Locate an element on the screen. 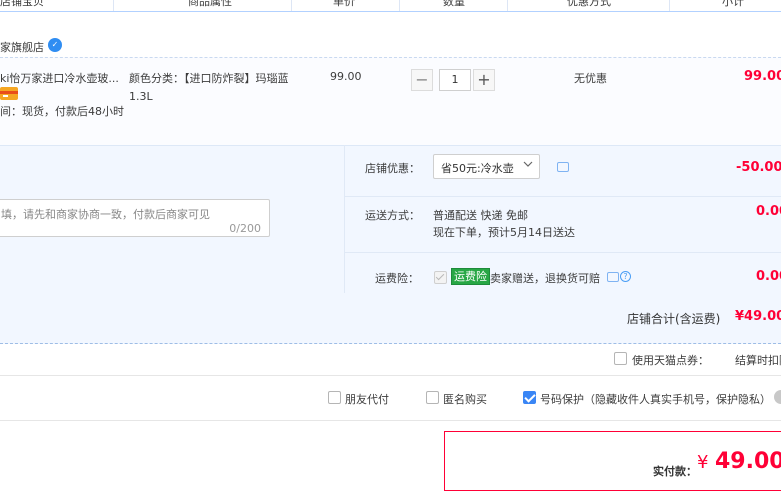 This screenshot has width=781, height=491. unit-price: 99.00 is located at coordinates (346, 76).